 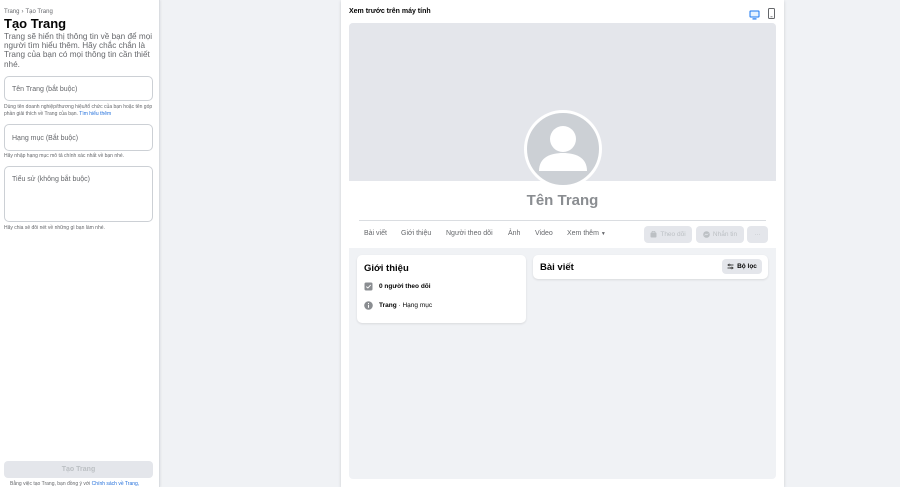 I want to click on tab-more-label: Xem thêm, so click(x=583, y=233).